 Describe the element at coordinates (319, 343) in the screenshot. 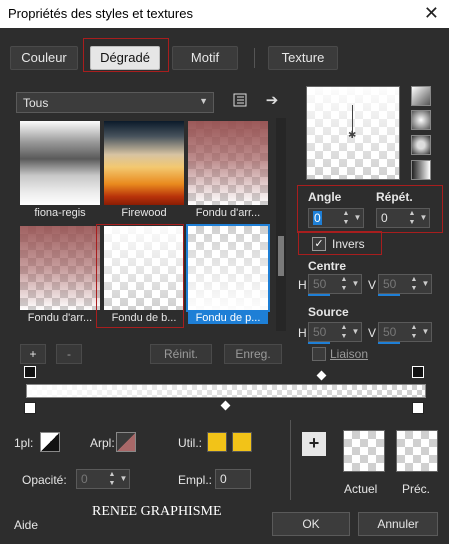

I see `source-h-slider` at that location.